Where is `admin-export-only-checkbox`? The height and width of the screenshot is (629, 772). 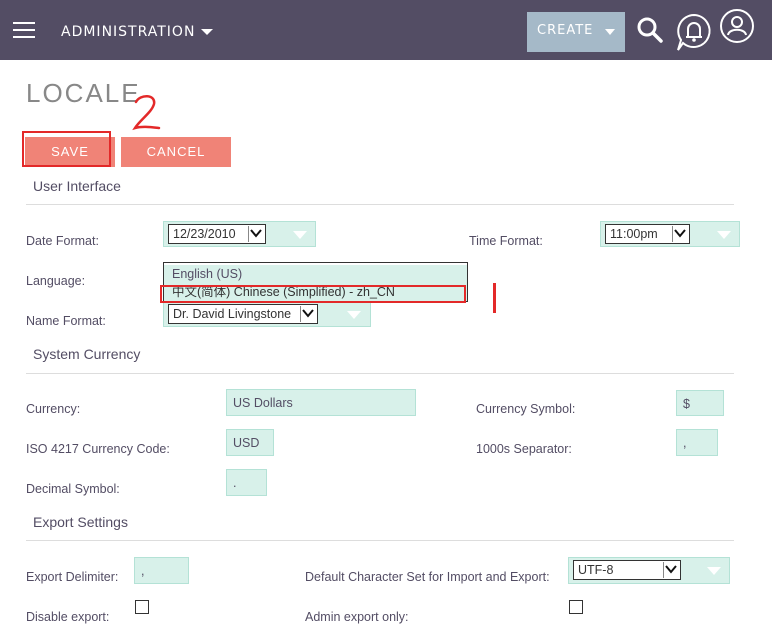
admin-export-only-checkbox is located at coordinates (576, 607).